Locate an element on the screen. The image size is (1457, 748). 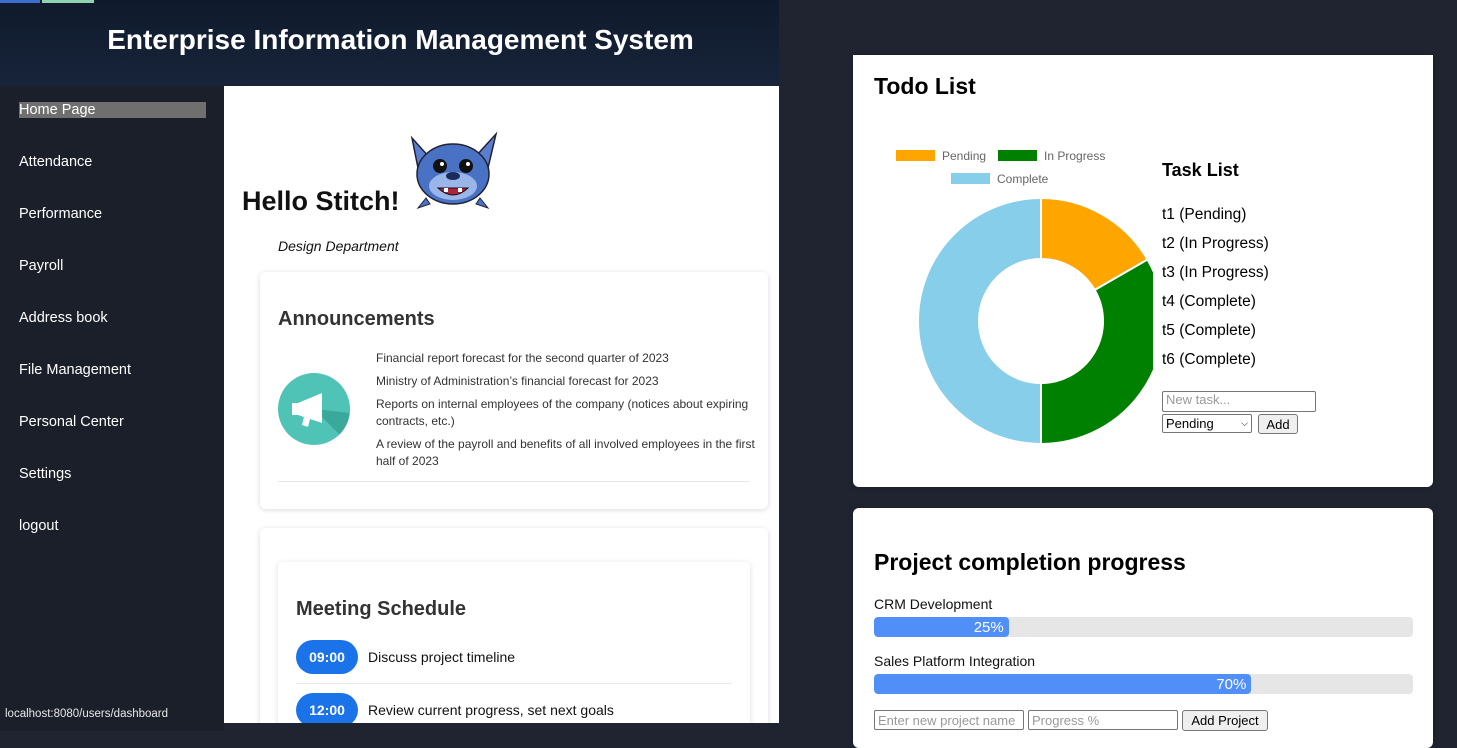
task-status-select: Pending ⌵ is located at coordinates (1207, 423).